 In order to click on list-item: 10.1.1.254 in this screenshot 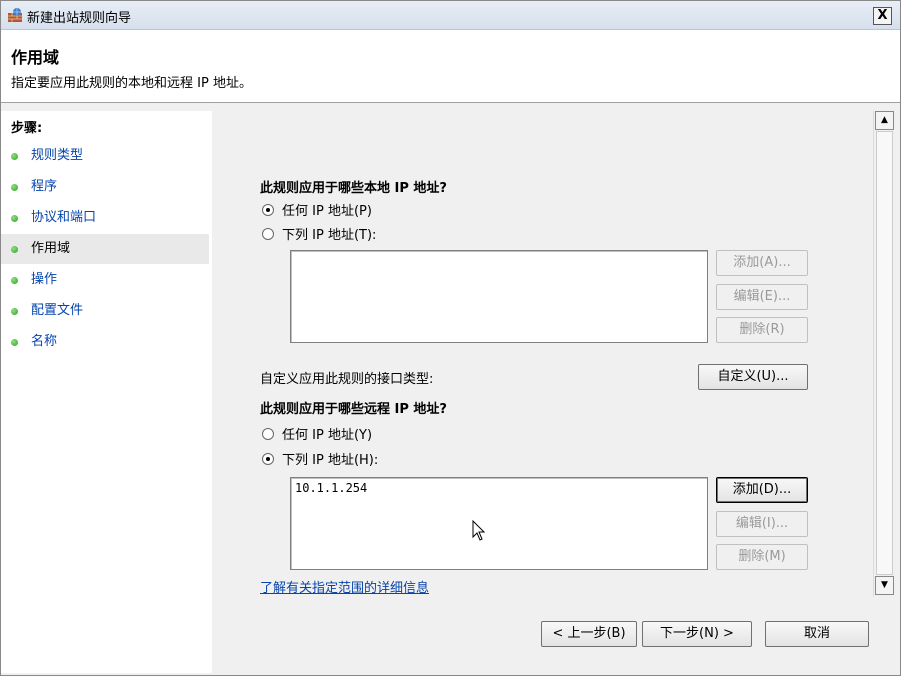, I will do `click(499, 488)`.